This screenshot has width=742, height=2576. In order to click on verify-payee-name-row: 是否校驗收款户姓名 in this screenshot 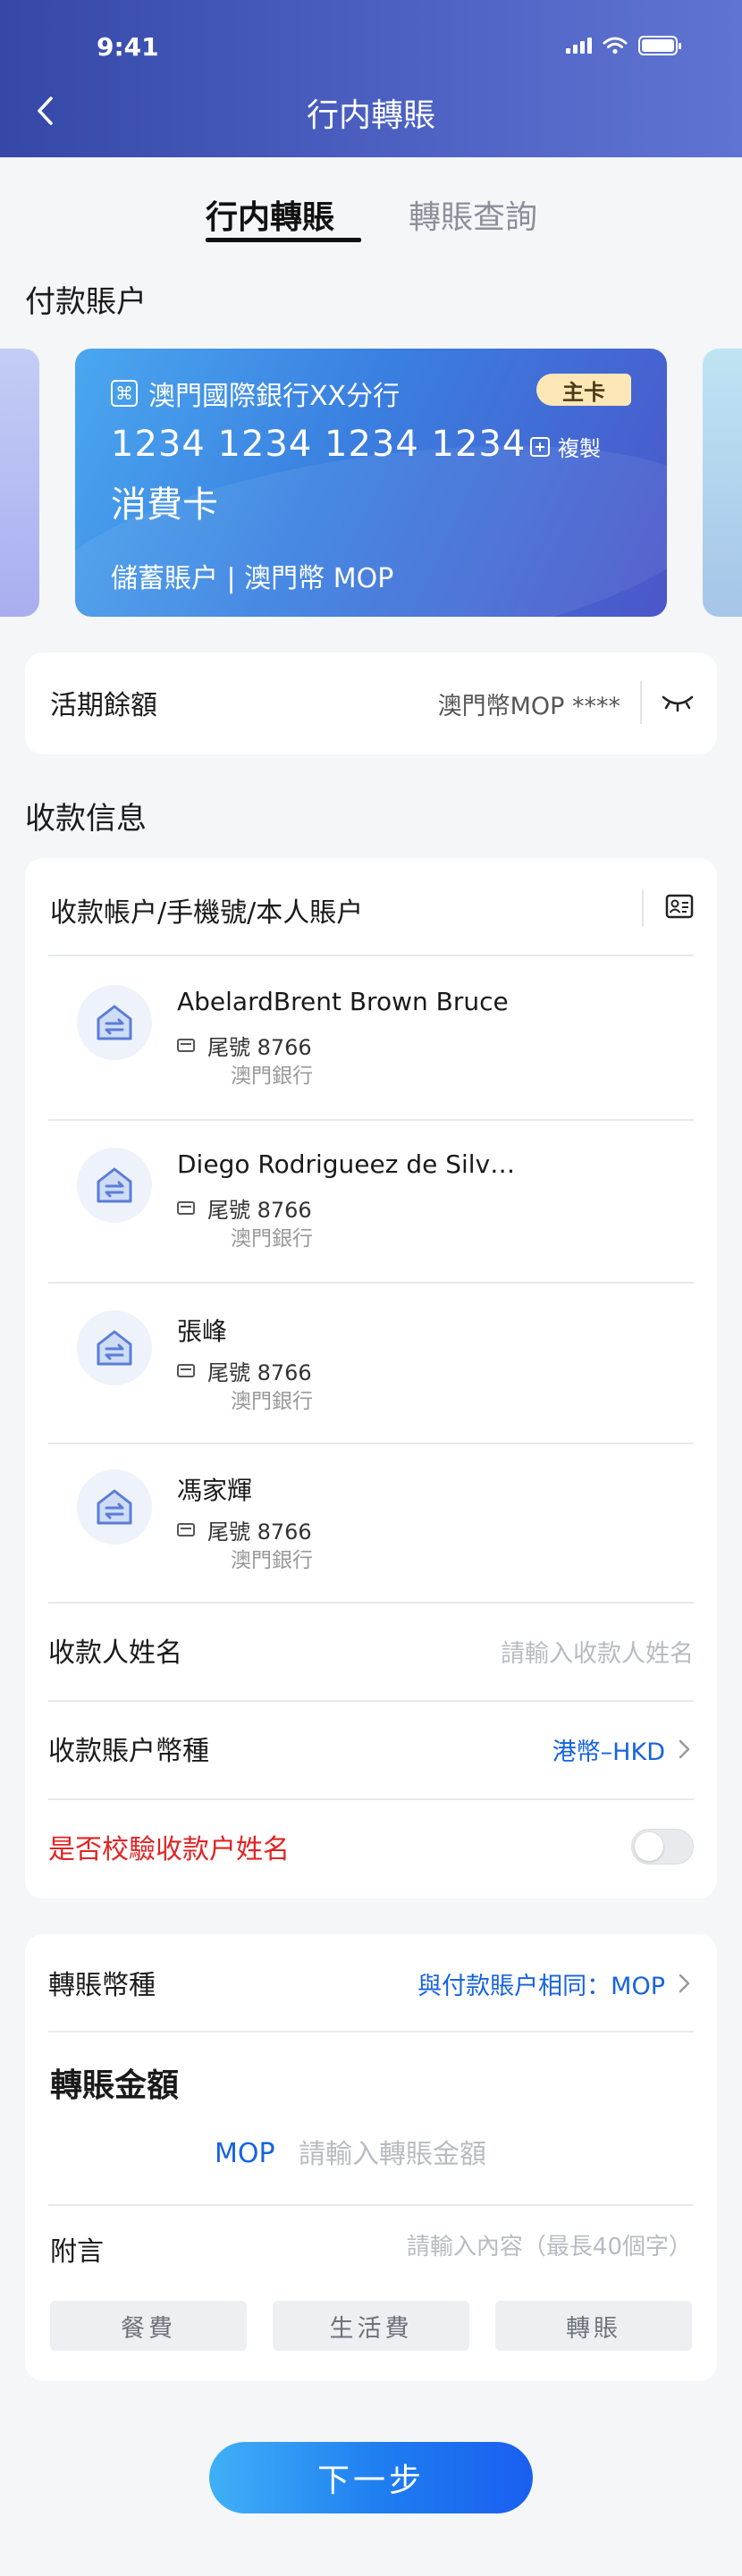, I will do `click(371, 1848)`.